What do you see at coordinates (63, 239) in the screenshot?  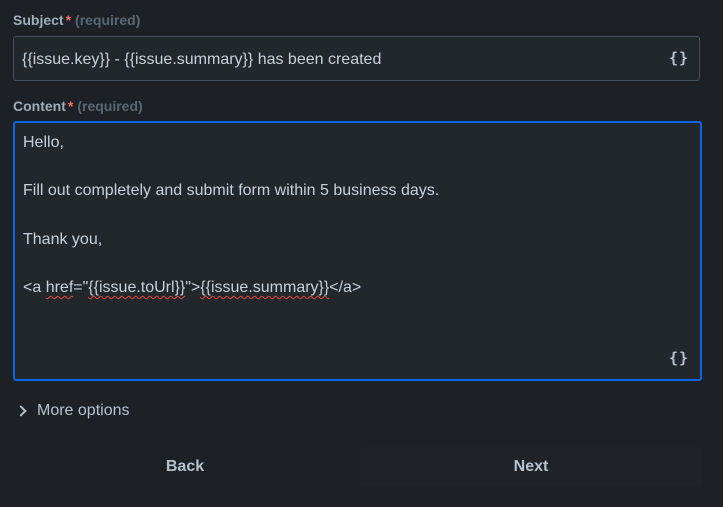 I see `content-line-signoff: Thank you,` at bounding box center [63, 239].